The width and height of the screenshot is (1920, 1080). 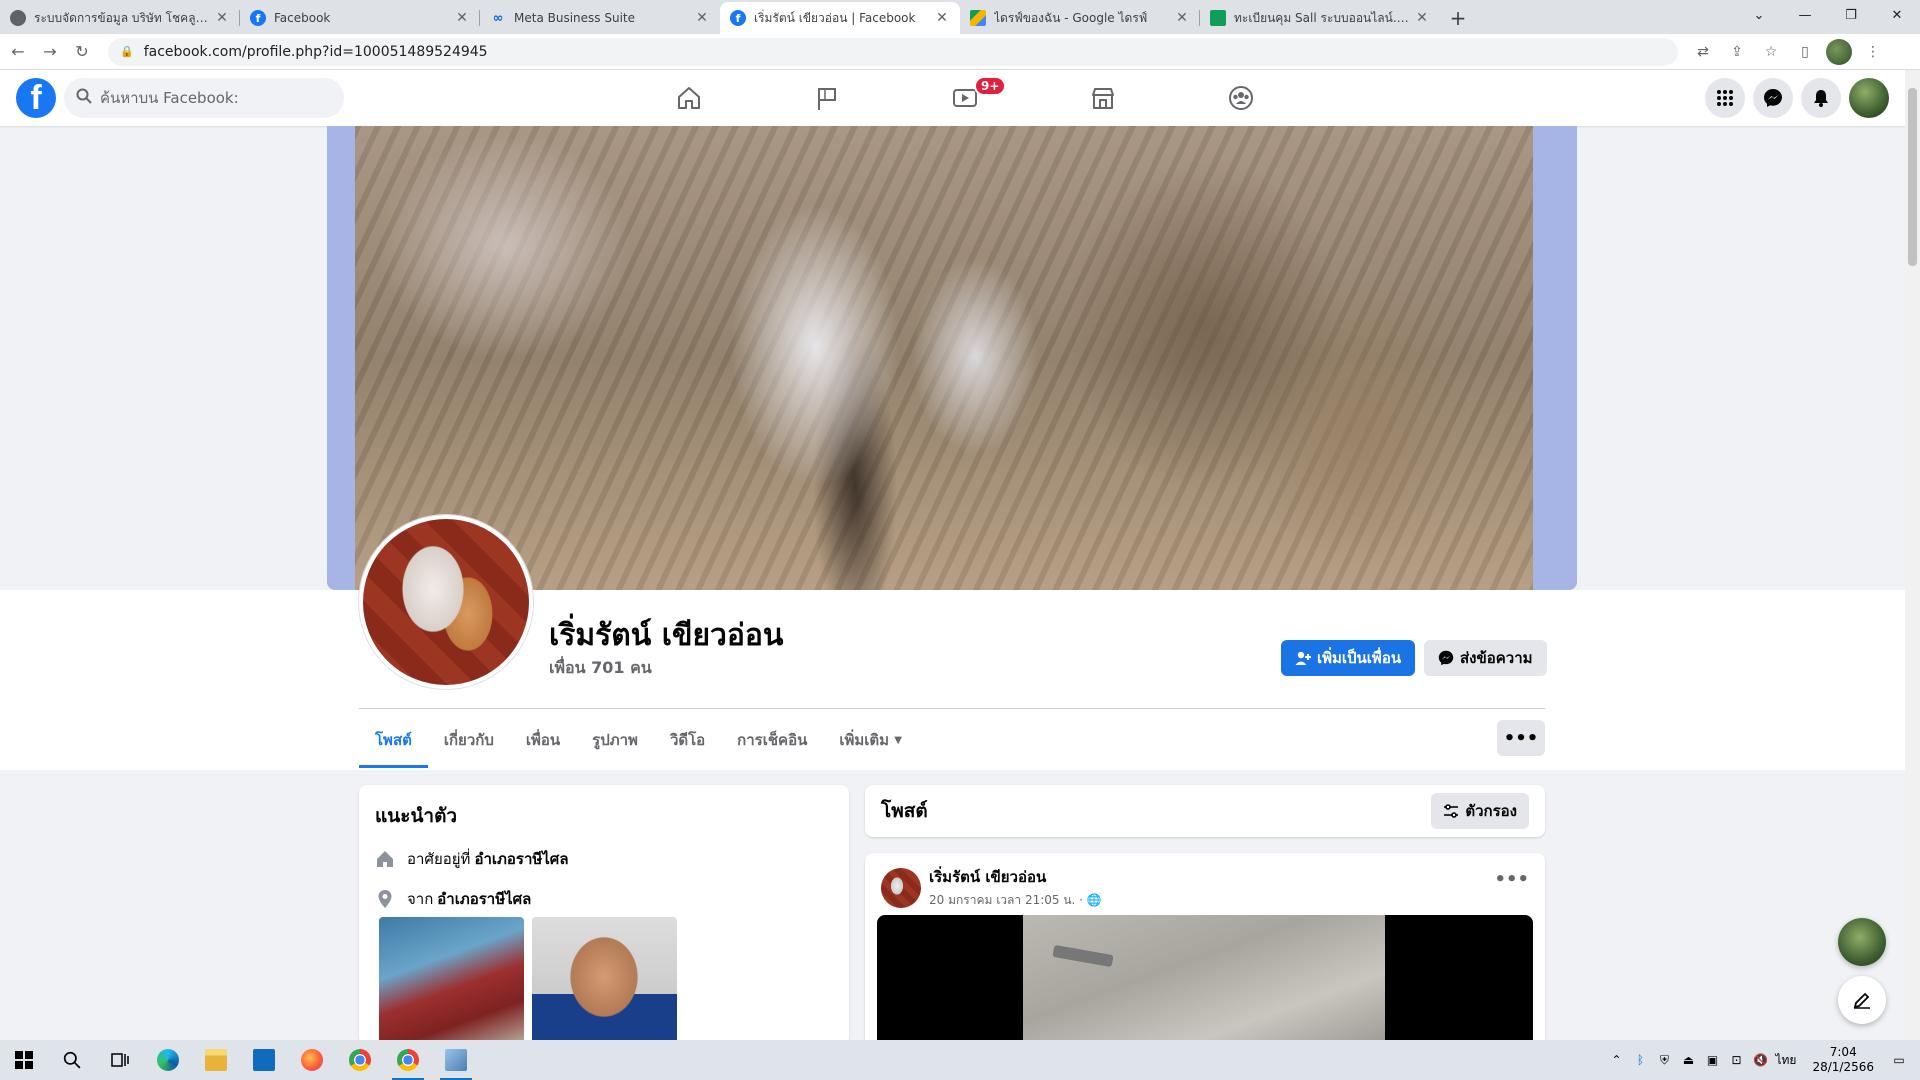 What do you see at coordinates (615, 740) in the screenshot?
I see `tab-photos: รูปภาพ` at bounding box center [615, 740].